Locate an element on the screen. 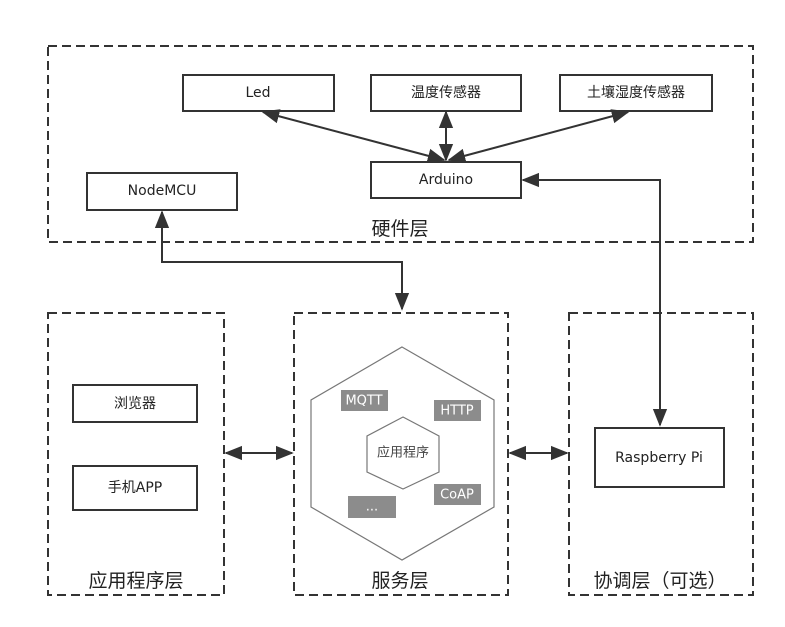 This screenshot has width=785, height=627. coap-label: CoAP is located at coordinates (457, 495).